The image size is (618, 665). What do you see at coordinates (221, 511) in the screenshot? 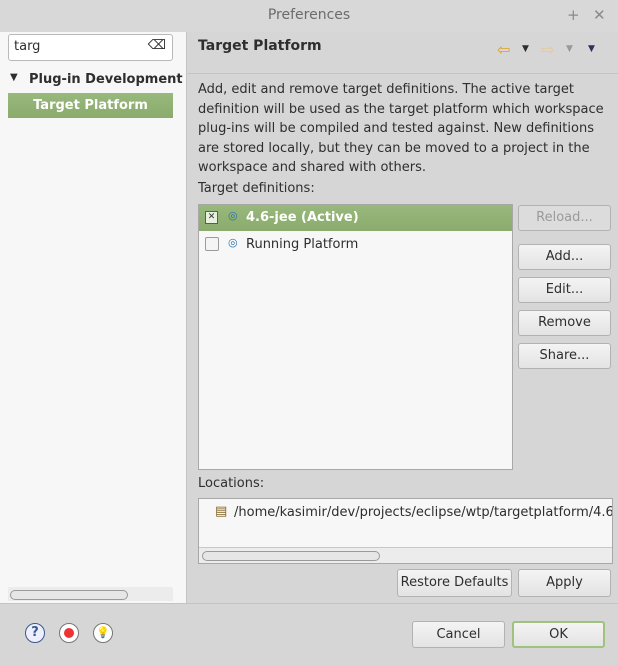
I see `location-directory-icon: ▤` at bounding box center [221, 511].